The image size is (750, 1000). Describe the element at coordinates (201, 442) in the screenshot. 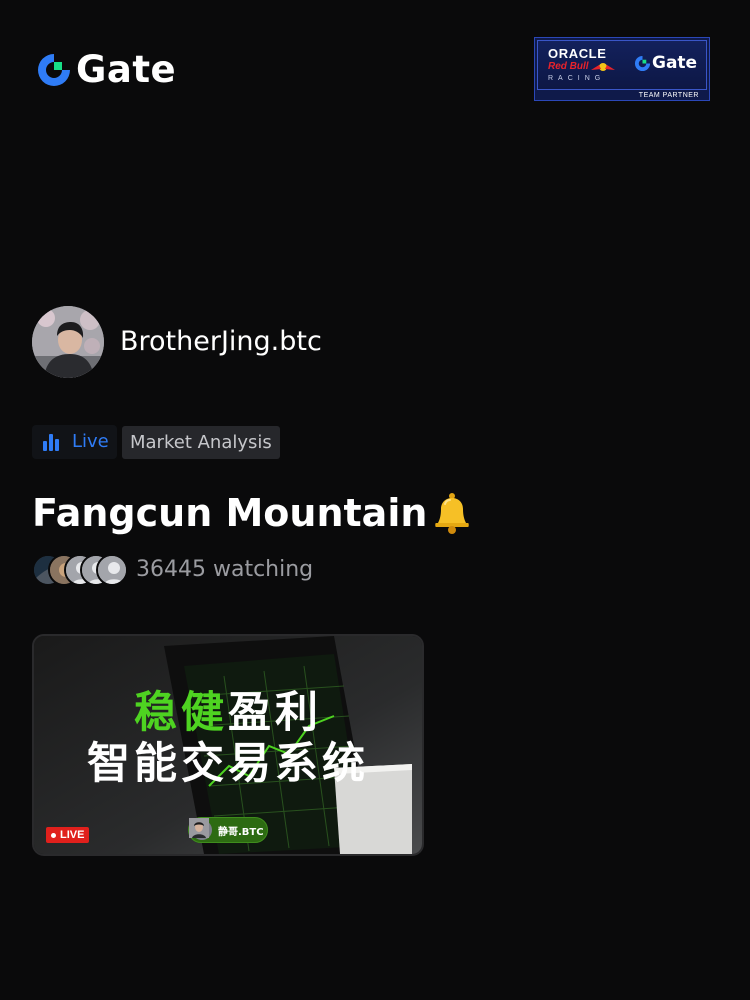

I see `category-tag: Market Analysis` at that location.